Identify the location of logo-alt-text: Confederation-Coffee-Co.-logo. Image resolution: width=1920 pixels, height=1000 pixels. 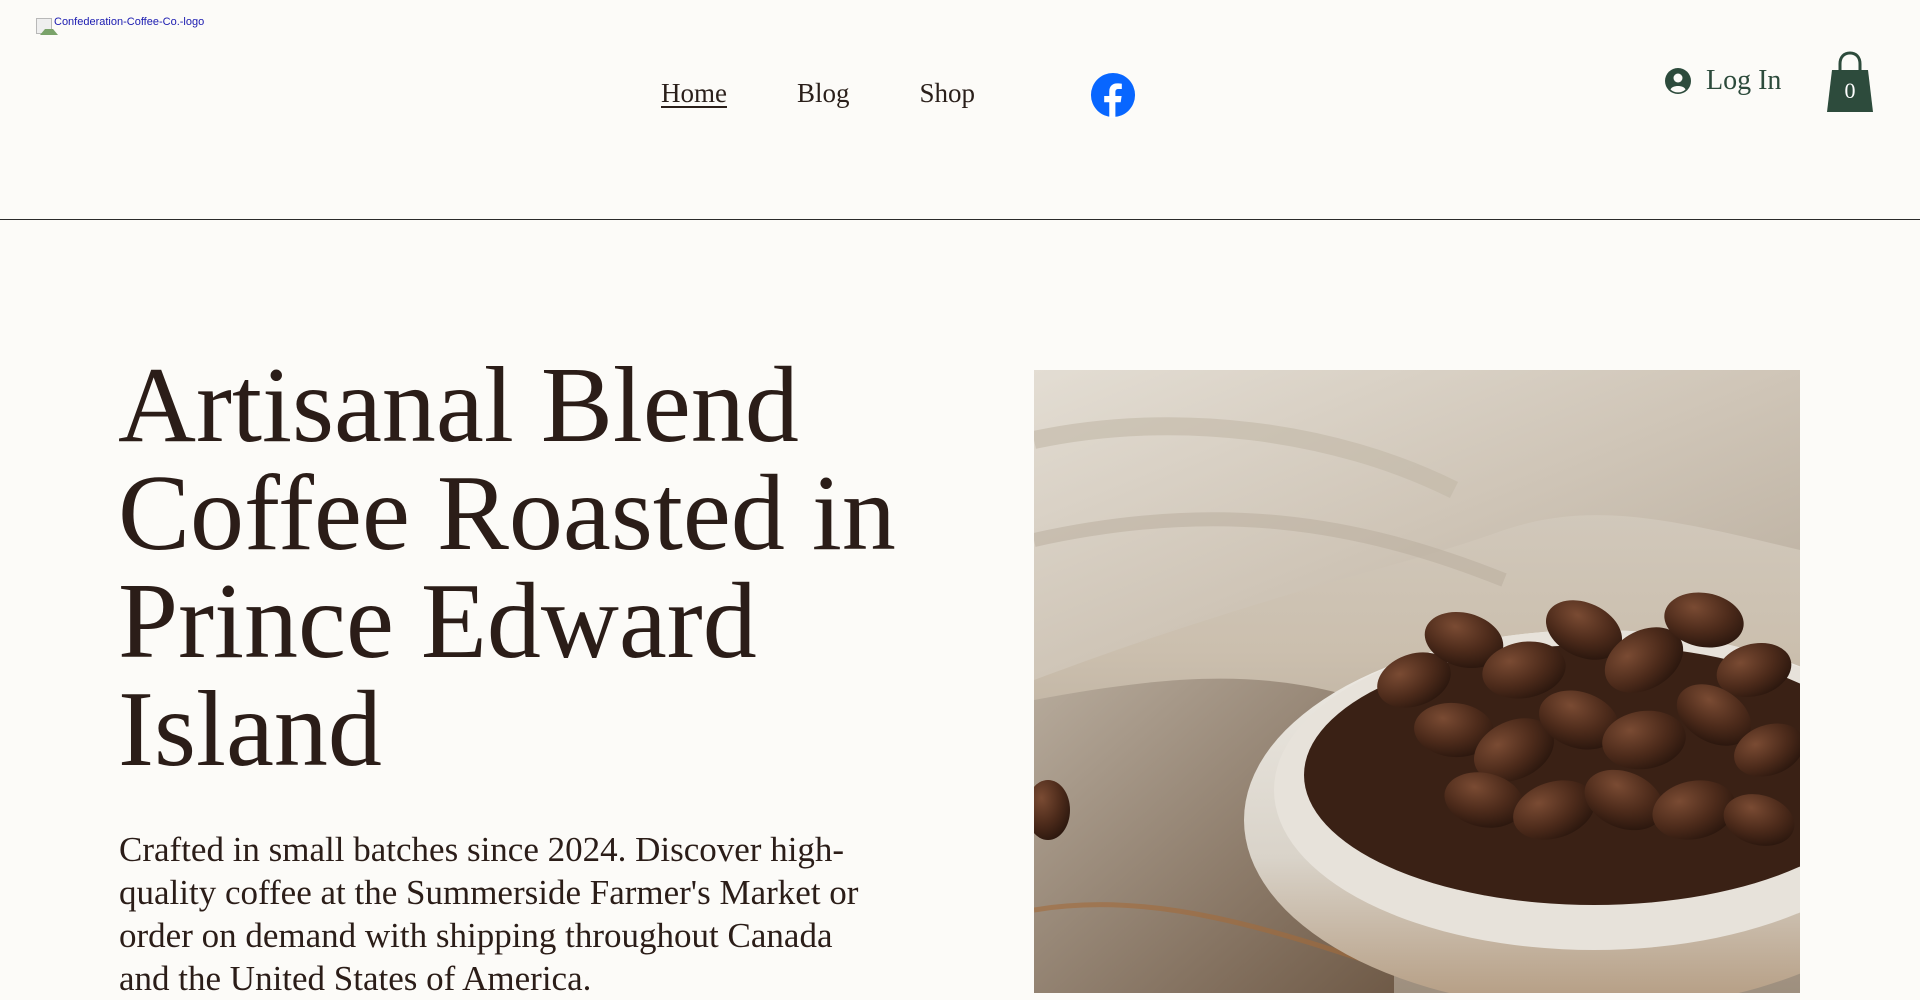
(129, 22).